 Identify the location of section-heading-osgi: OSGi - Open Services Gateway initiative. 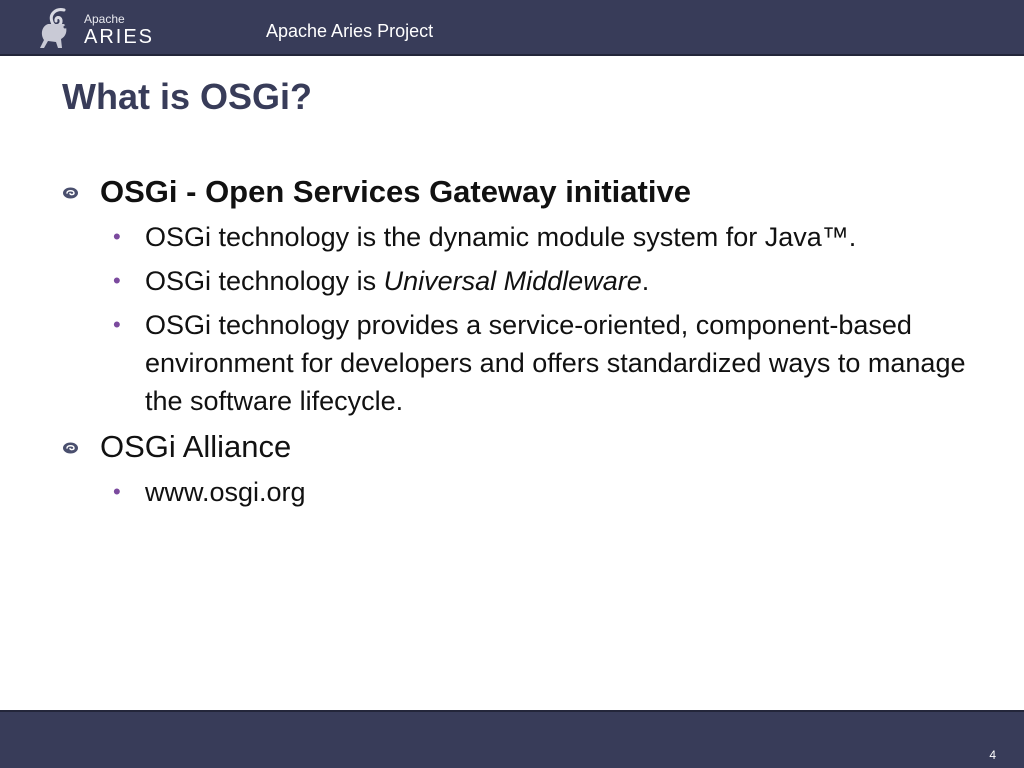
(522, 192).